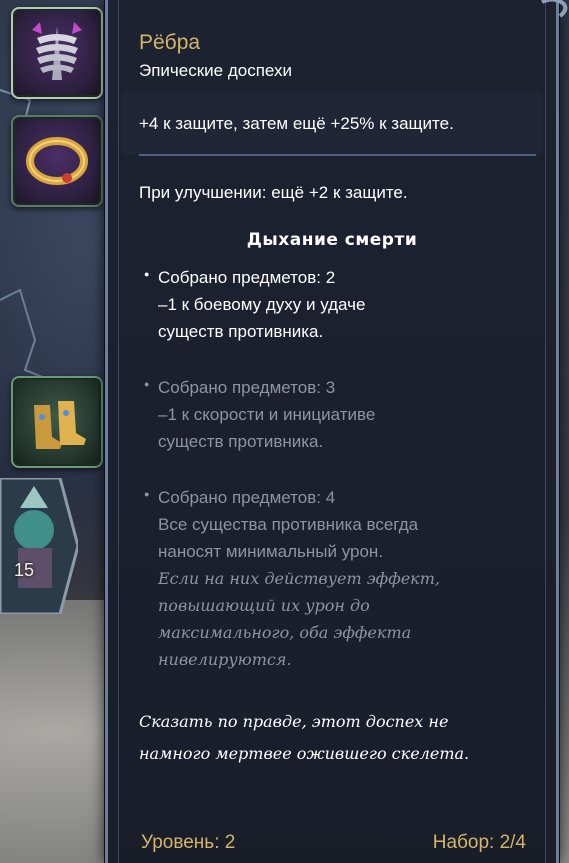 Image resolution: width=569 pixels, height=863 pixels. What do you see at coordinates (262, 304) in the screenshot?
I see `set-bonus-line: –1 к боевому духу и удаче` at bounding box center [262, 304].